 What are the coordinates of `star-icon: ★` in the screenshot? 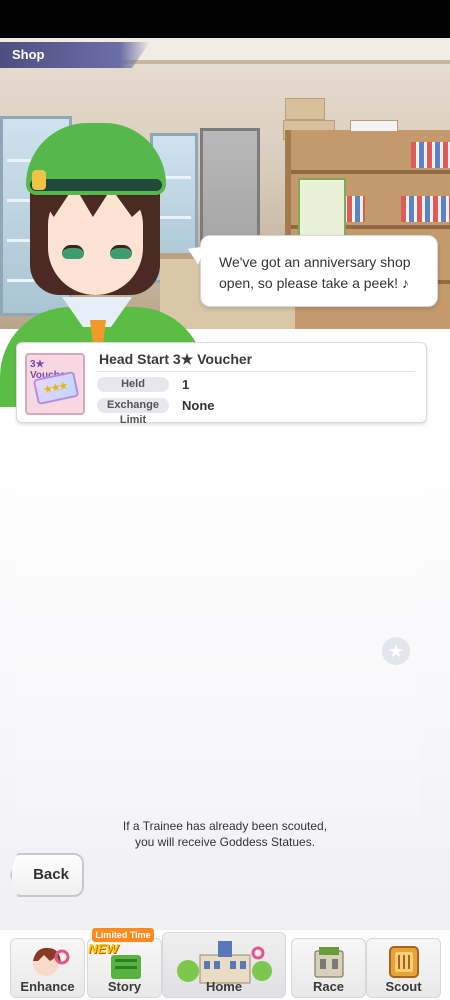 It's located at (396, 651).